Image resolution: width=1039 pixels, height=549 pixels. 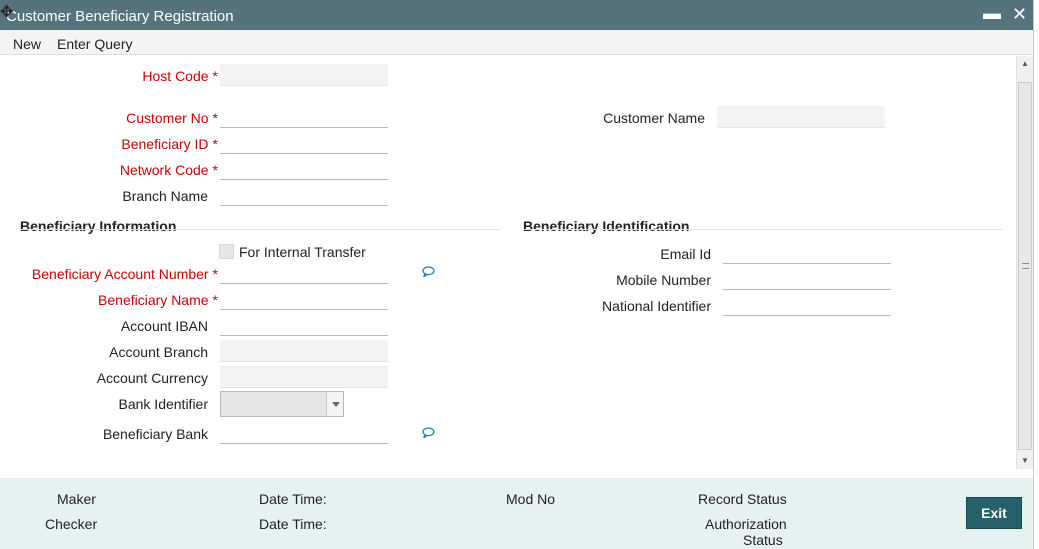 What do you see at coordinates (992, 13) in the screenshot?
I see `minimize-button: ▬` at bounding box center [992, 13].